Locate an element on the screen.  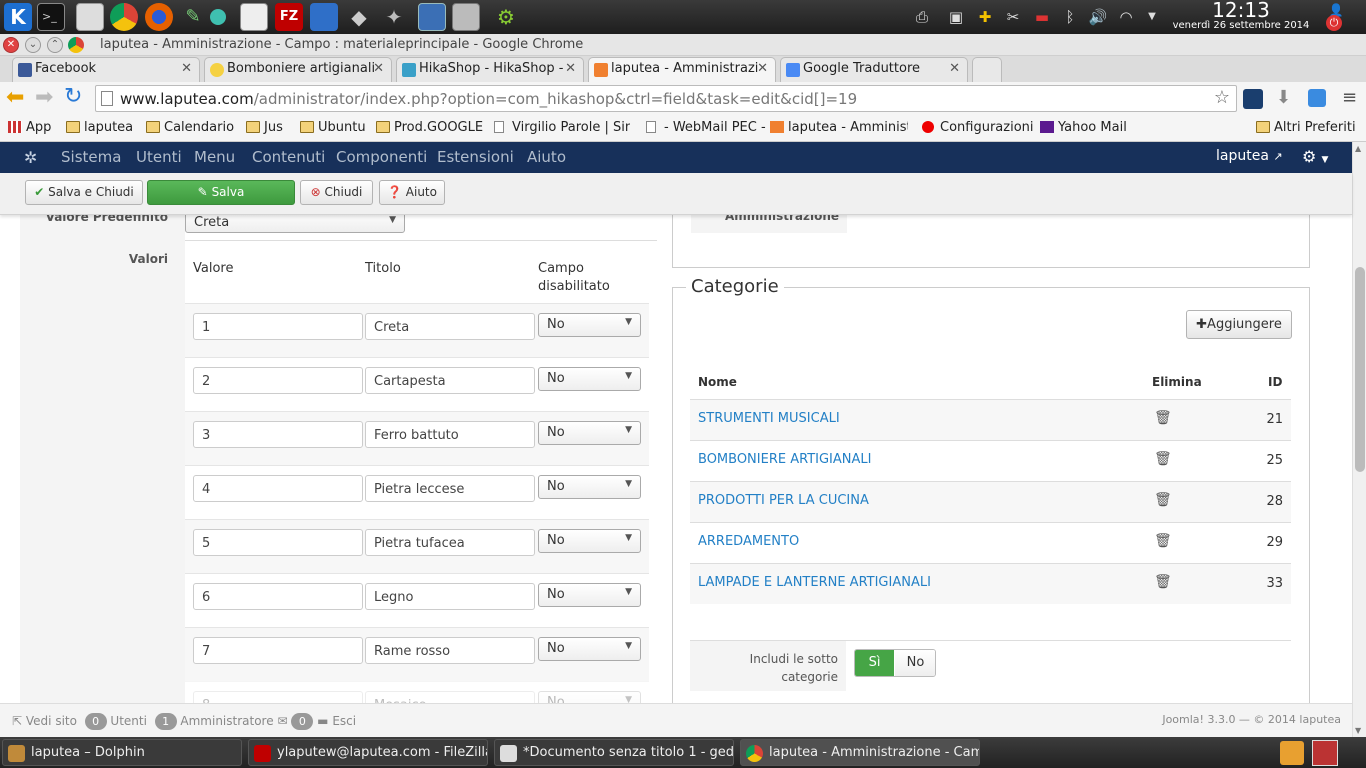
tab-laputea-admin: laputea - Amministrazi ✕ is located at coordinates (682, 69).